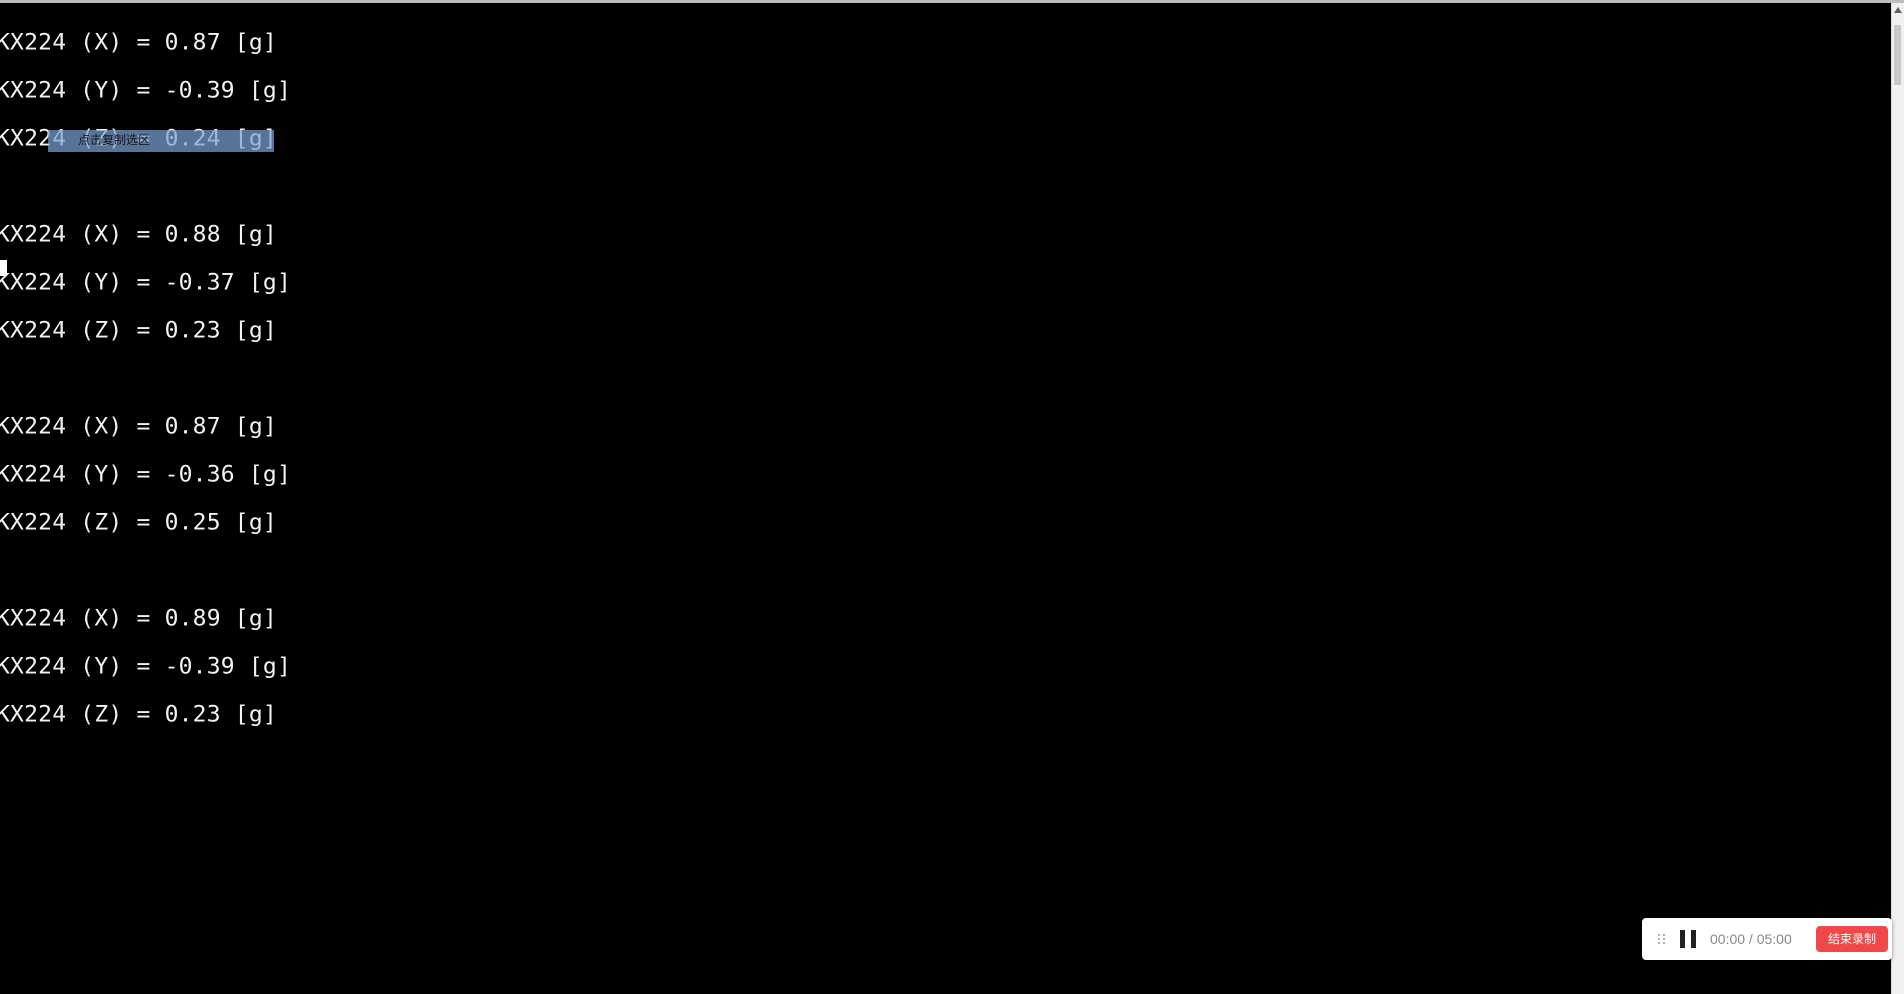 Image resolution: width=1904 pixels, height=994 pixels. I want to click on vertical-scrollbar, so click(1897, 498).